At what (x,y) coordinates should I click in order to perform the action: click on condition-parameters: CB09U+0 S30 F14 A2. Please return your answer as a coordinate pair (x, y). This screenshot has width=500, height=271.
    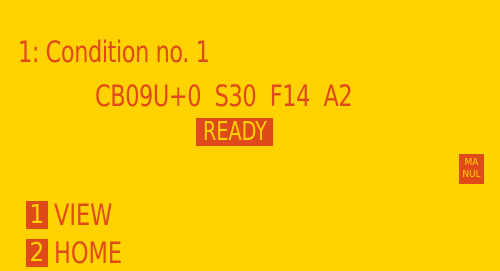
    Looking at the image, I should click on (224, 96).